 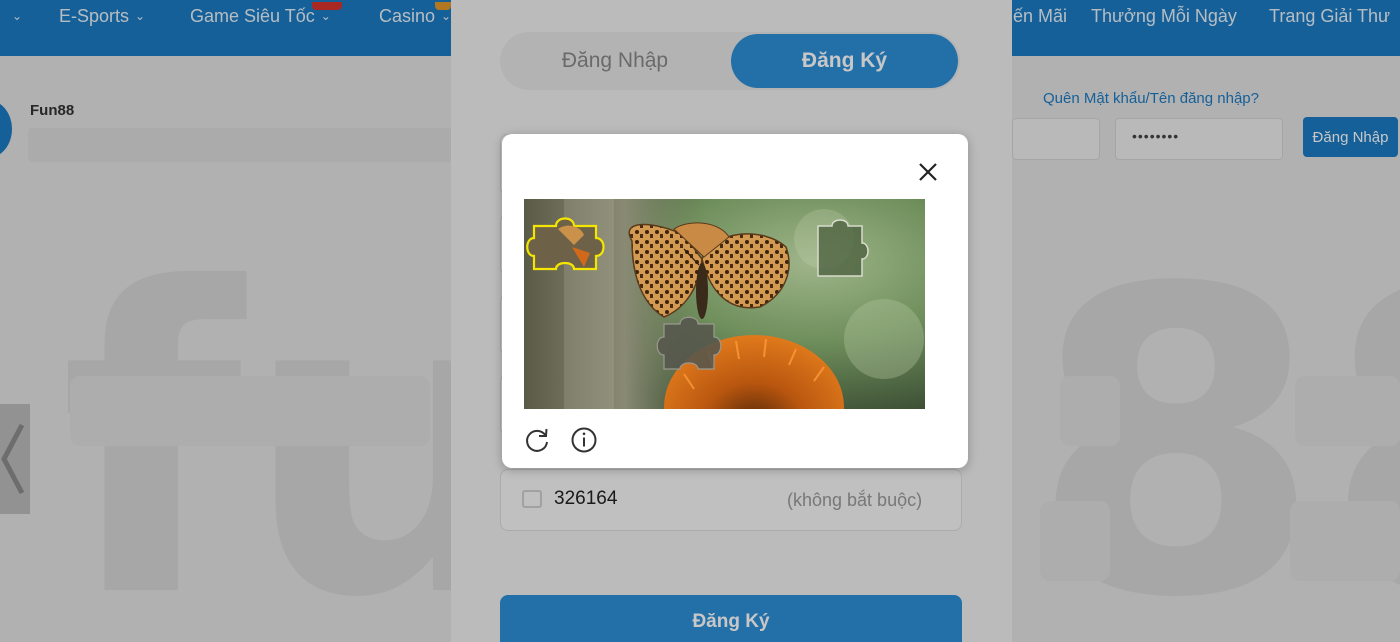 I want to click on close-icon, so click(x=928, y=172).